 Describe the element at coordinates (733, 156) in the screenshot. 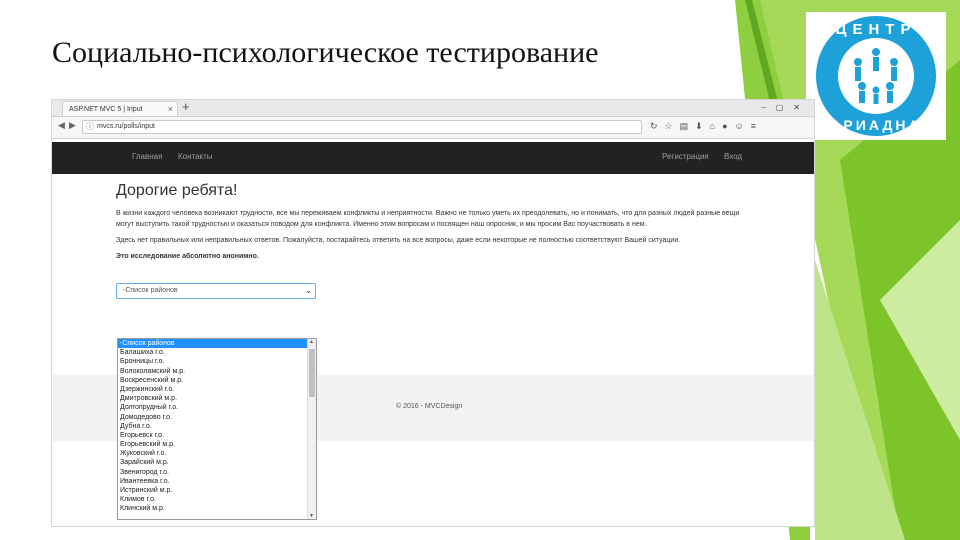

I see `nav-login-link: Вход` at that location.